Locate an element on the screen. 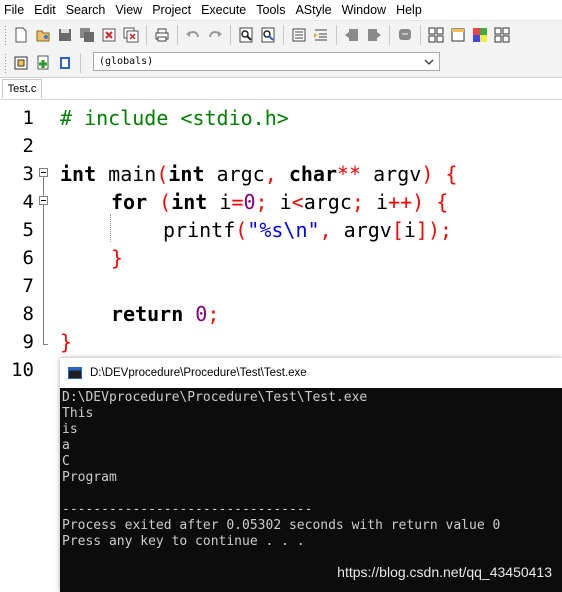  code-line: 5 printf("%s\n", argv[i]); is located at coordinates (281, 230).